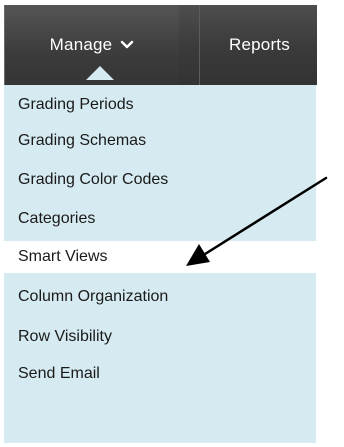 The width and height of the screenshot is (344, 447). I want to click on dropdown-pointer, so click(100, 73).